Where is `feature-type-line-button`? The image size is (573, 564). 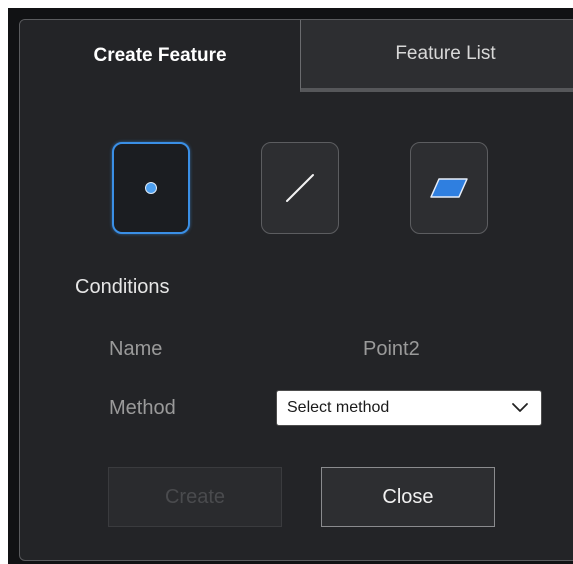 feature-type-line-button is located at coordinates (300, 188).